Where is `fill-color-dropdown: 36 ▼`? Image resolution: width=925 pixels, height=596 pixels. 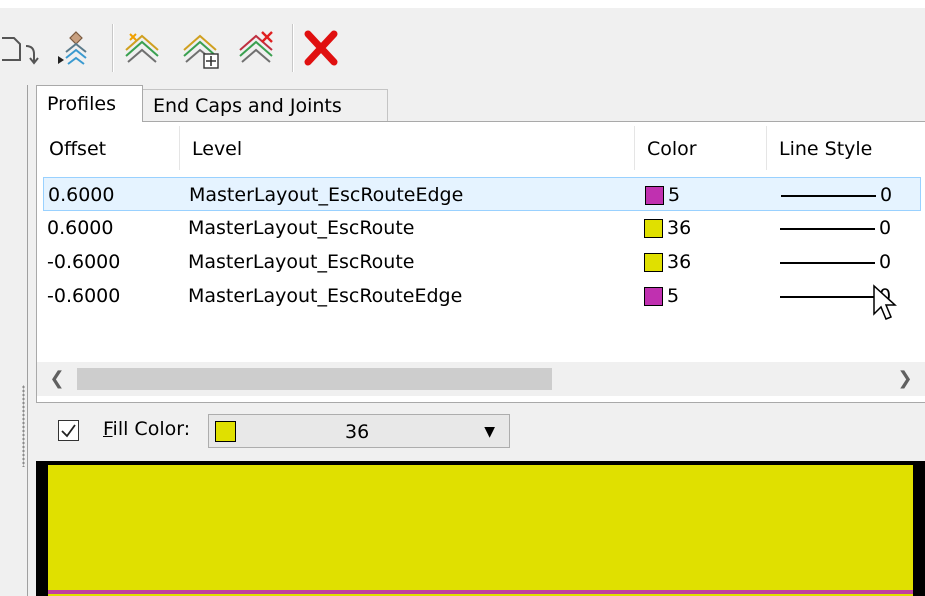
fill-color-dropdown: 36 ▼ is located at coordinates (359, 431).